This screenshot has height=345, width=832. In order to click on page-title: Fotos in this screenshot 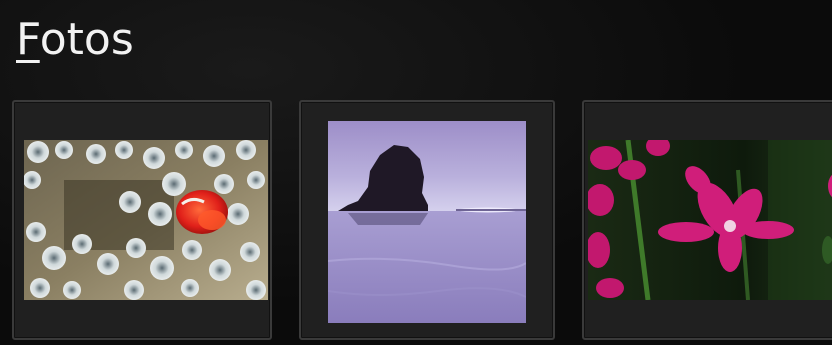, I will do `click(75, 40)`.